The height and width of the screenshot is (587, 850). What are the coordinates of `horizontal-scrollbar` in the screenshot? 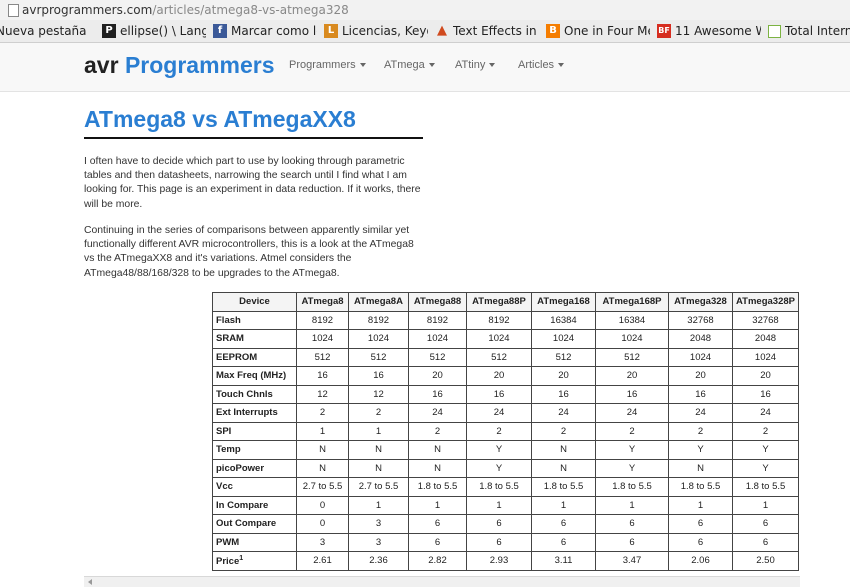 It's located at (442, 581).